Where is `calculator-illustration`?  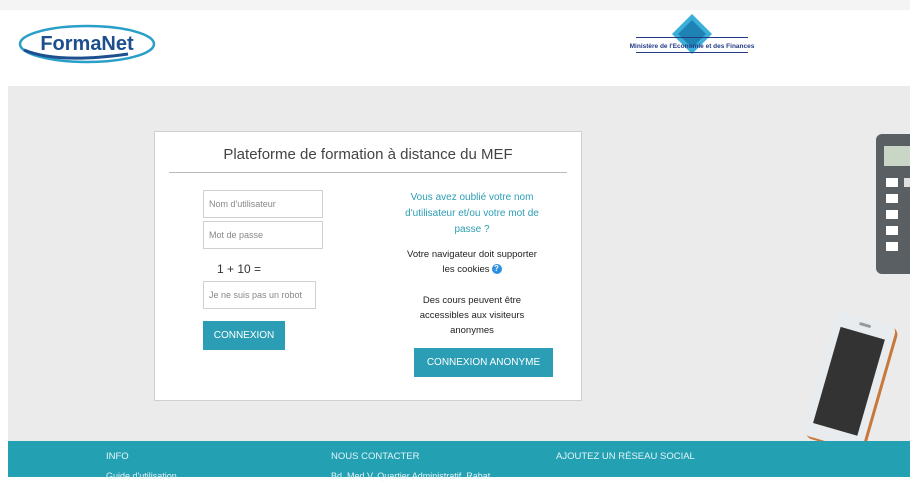 calculator-illustration is located at coordinates (893, 204).